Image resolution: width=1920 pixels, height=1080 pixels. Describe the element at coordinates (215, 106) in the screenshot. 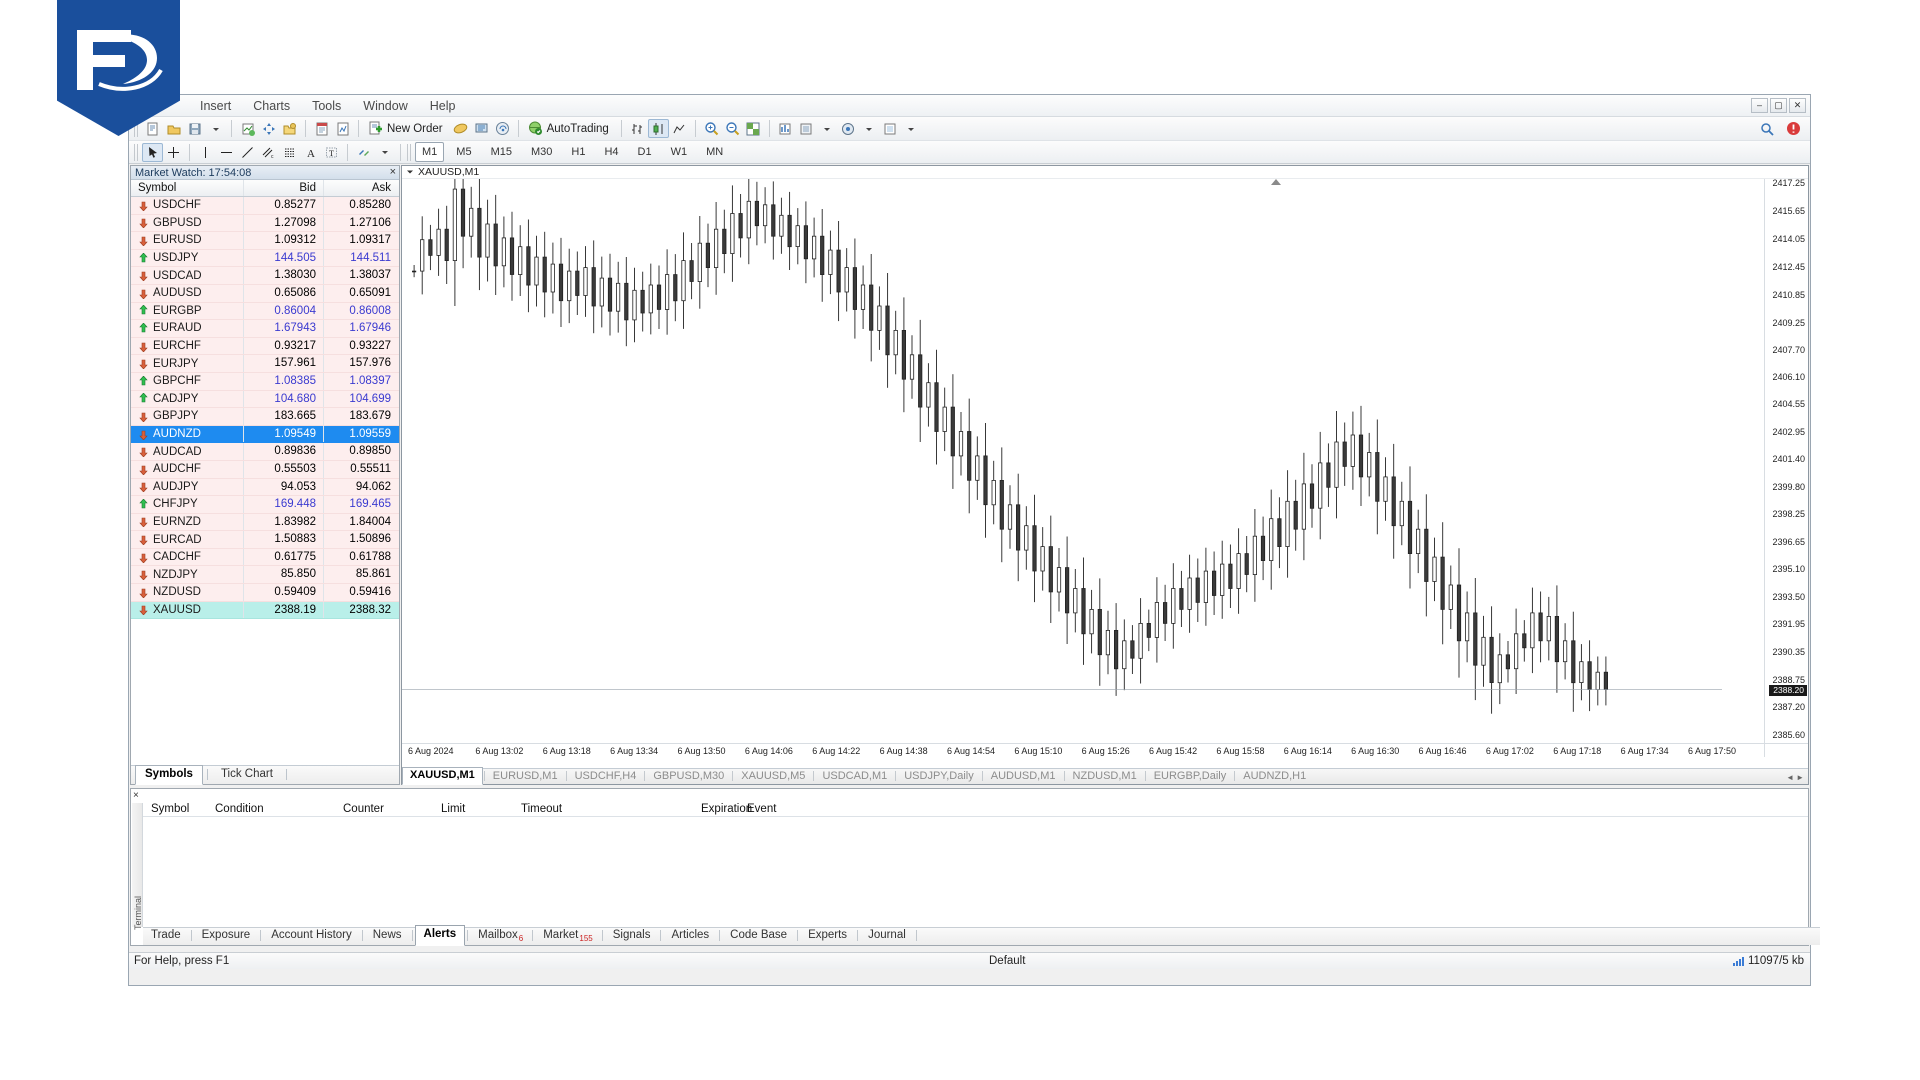

I see `menu-insert: Insert` at that location.